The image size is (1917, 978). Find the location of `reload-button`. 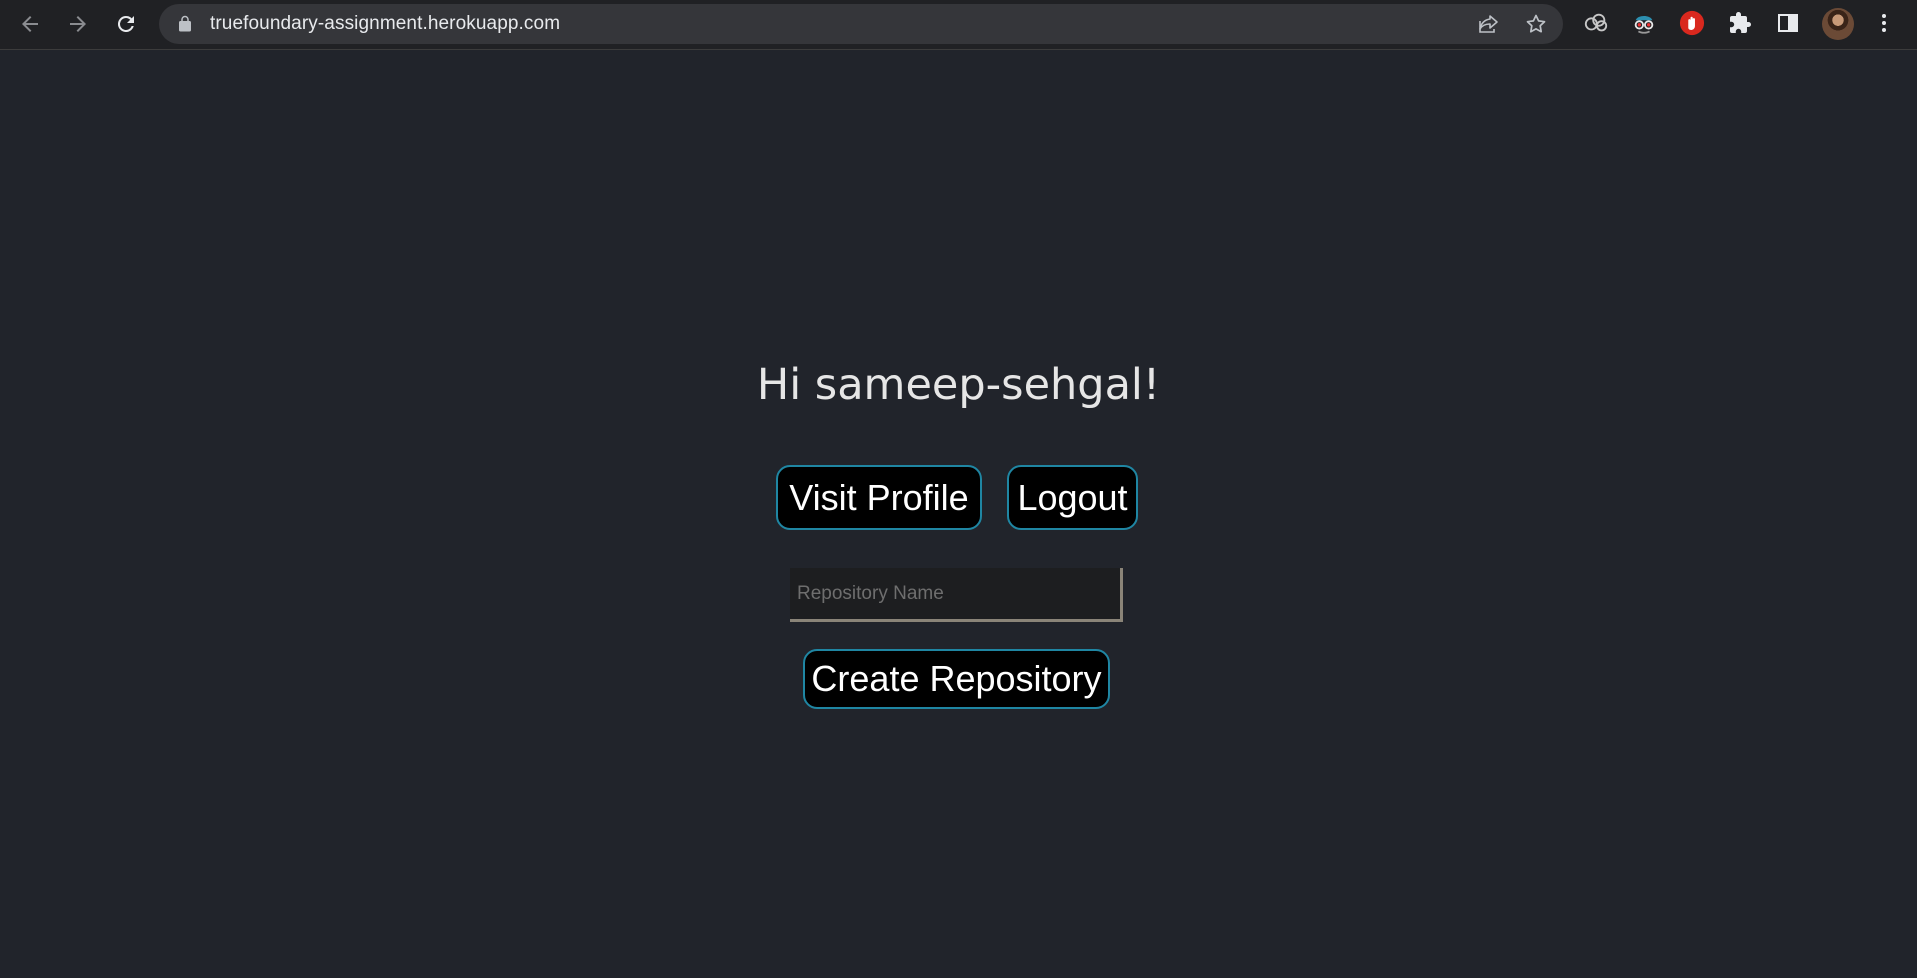

reload-button is located at coordinates (126, 24).